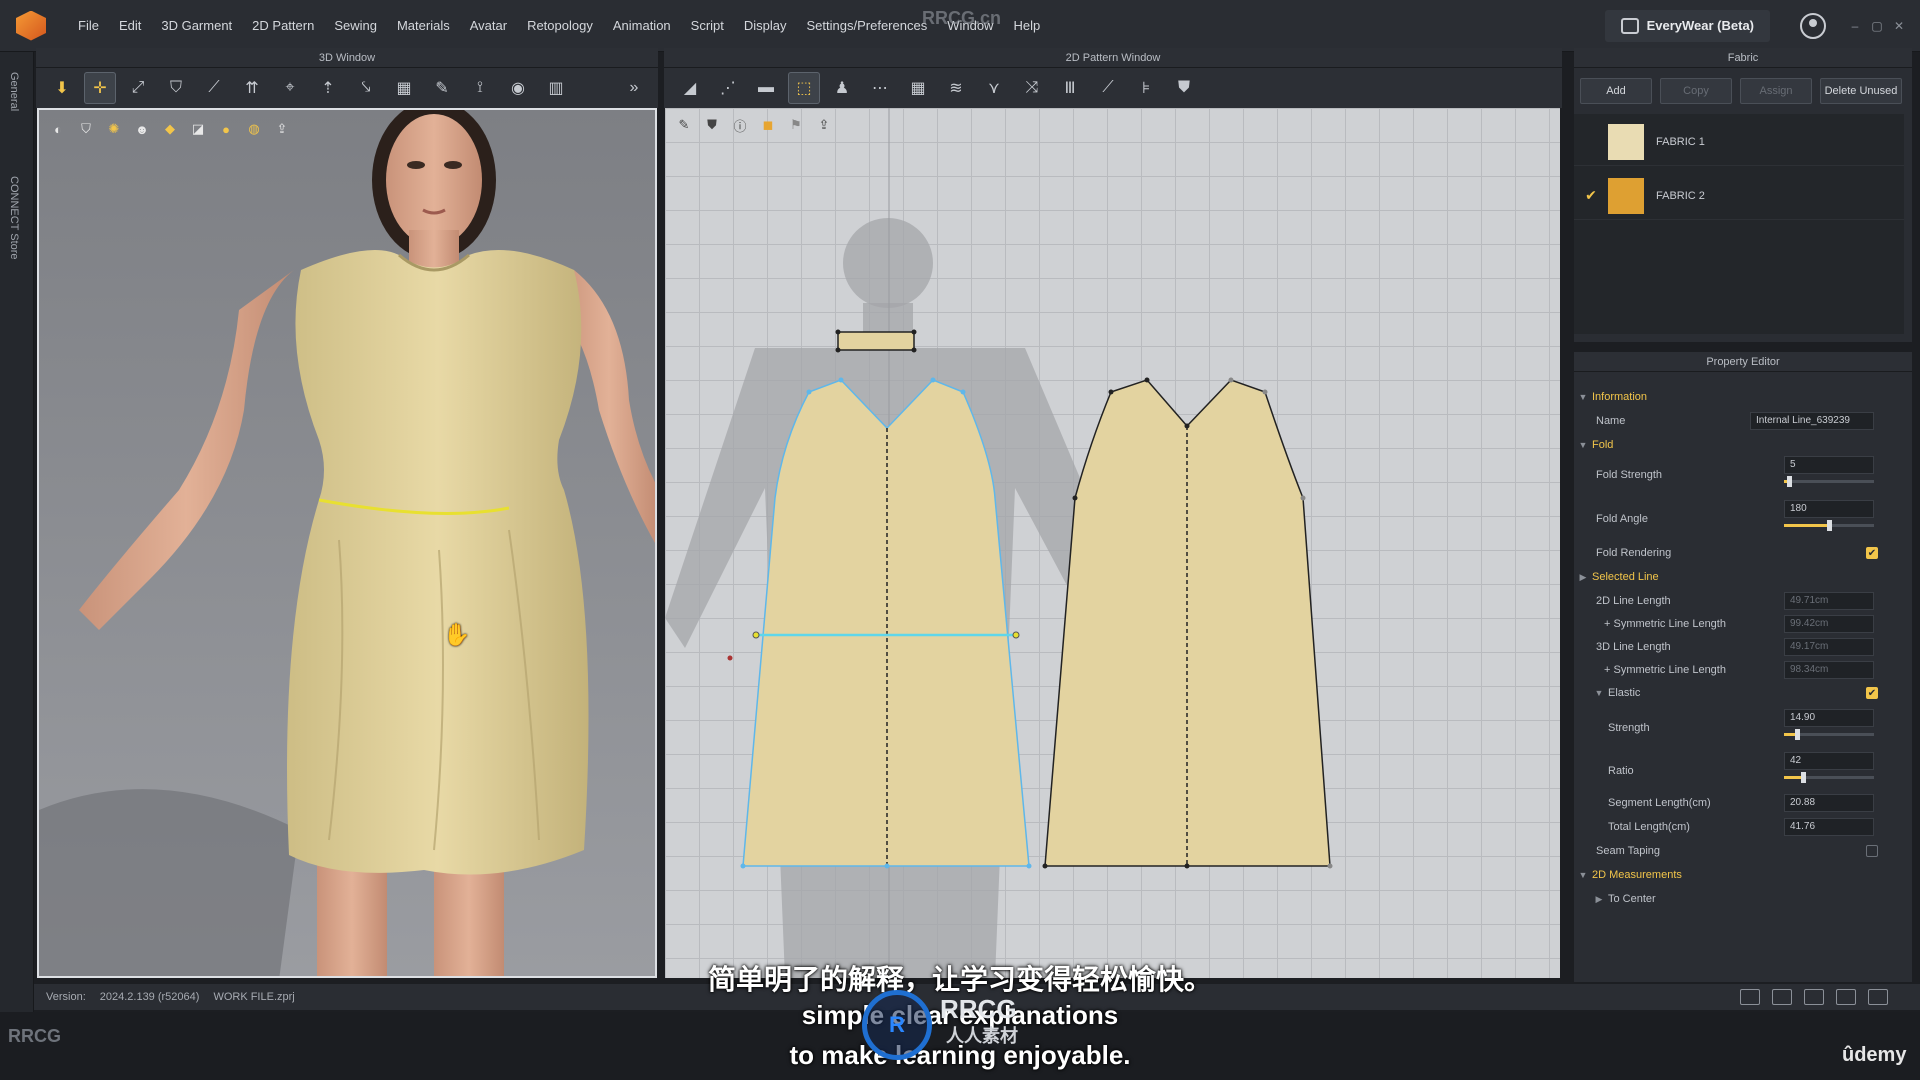  Describe the element at coordinates (100, 88) in the screenshot. I see `move-tool-icon: ✛` at that location.